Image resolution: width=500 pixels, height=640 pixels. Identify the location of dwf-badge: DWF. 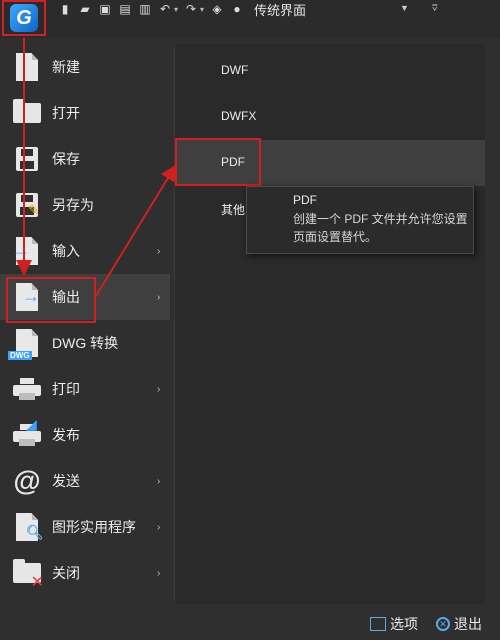
(195, 51).